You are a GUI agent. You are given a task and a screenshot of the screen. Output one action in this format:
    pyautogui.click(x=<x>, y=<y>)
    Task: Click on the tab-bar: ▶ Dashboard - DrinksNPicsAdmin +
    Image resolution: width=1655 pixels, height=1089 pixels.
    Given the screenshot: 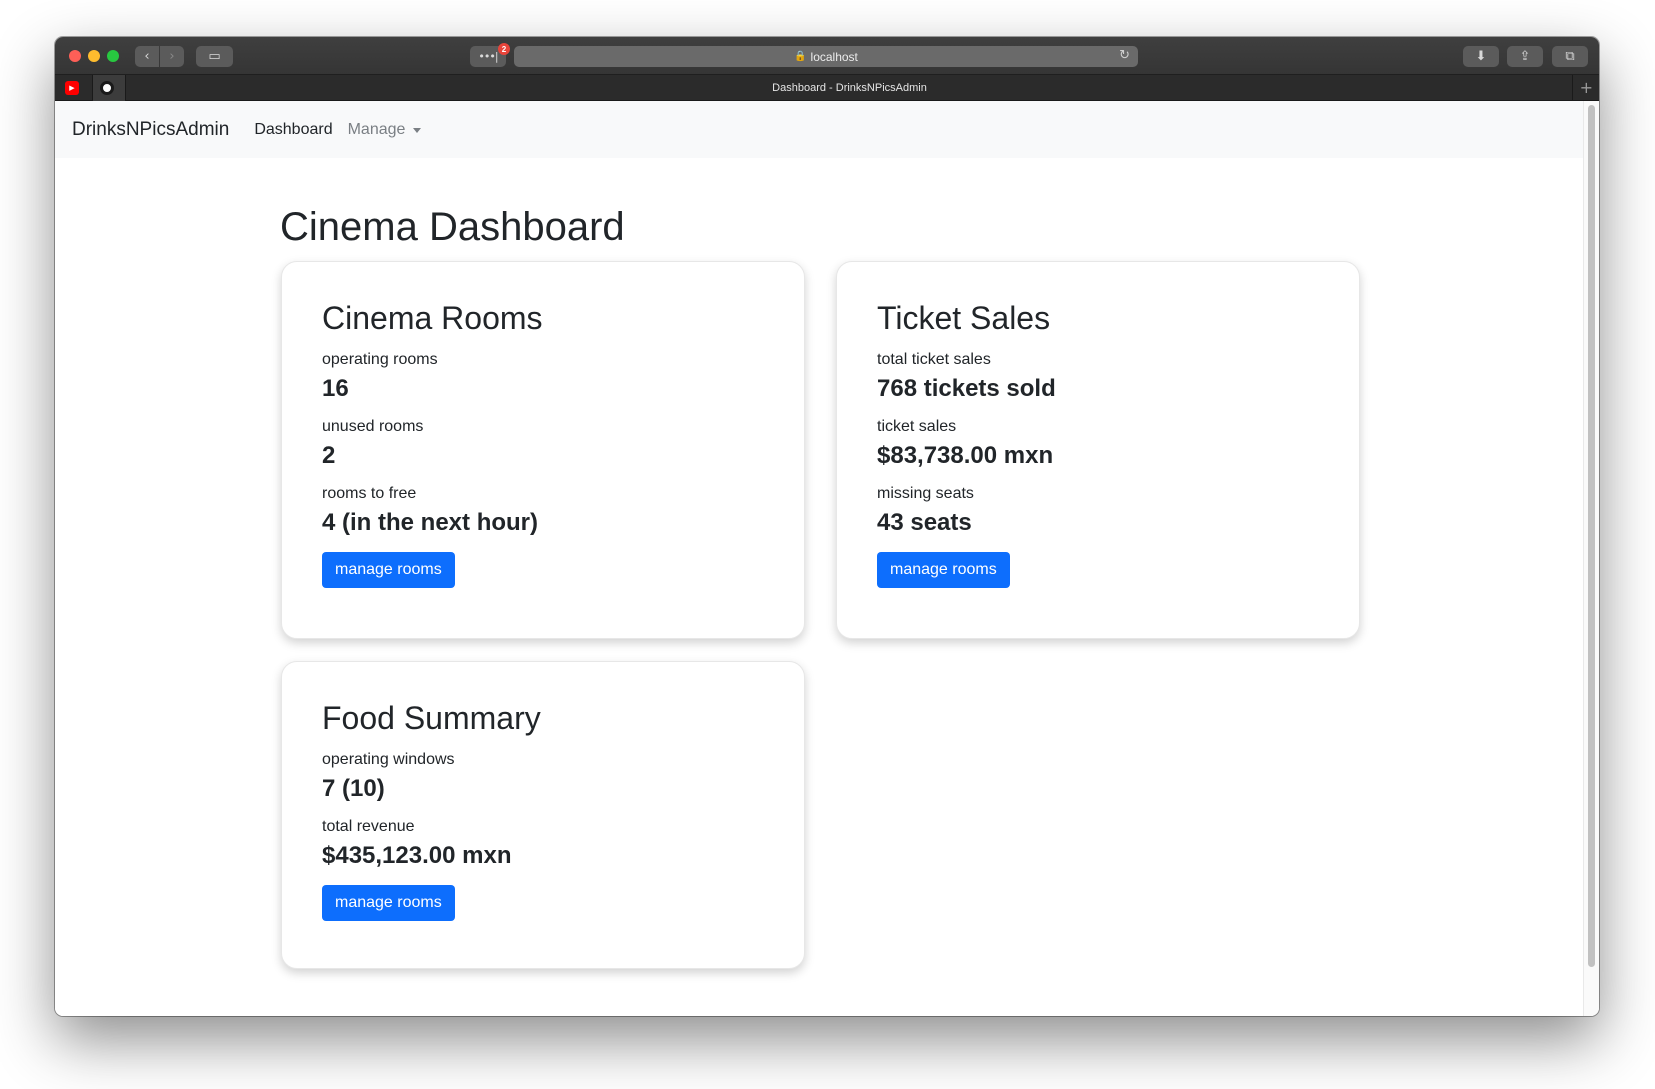 What is the action you would take?
    pyautogui.click(x=827, y=88)
    